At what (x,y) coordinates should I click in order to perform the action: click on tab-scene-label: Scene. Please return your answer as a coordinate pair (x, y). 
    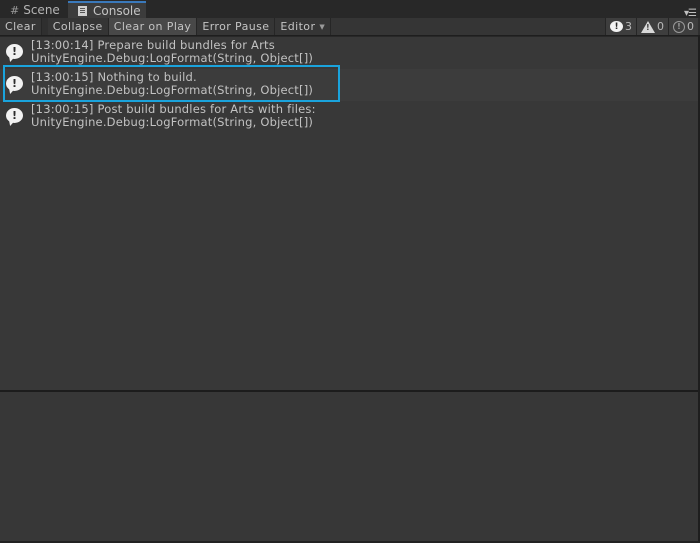
    Looking at the image, I should click on (41, 10).